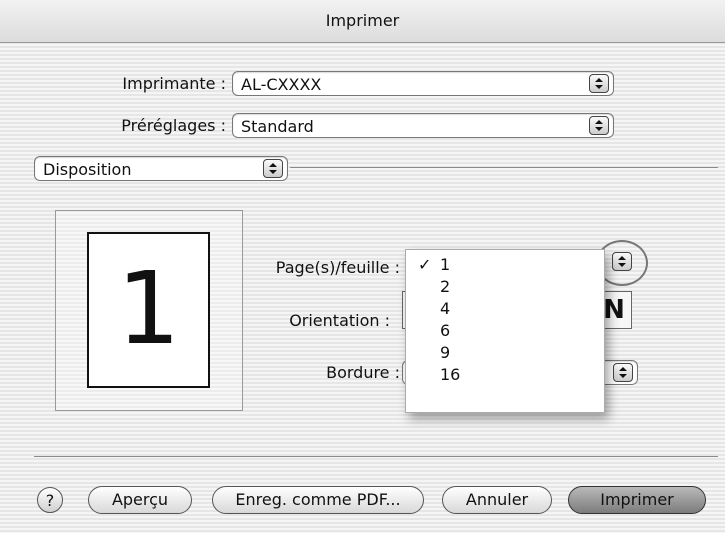  I want to click on panel-popup: Disposition, so click(161, 168).